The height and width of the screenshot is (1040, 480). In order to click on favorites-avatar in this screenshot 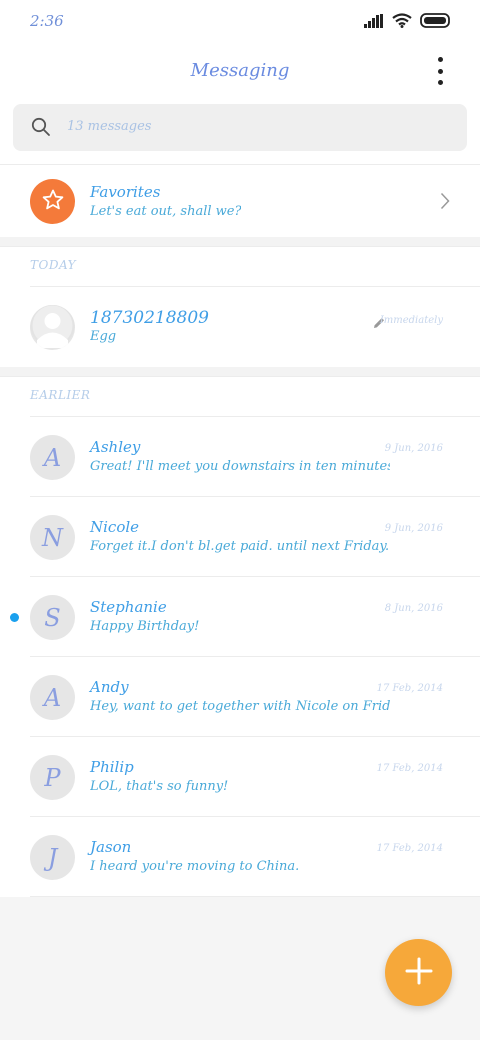, I will do `click(52, 201)`.